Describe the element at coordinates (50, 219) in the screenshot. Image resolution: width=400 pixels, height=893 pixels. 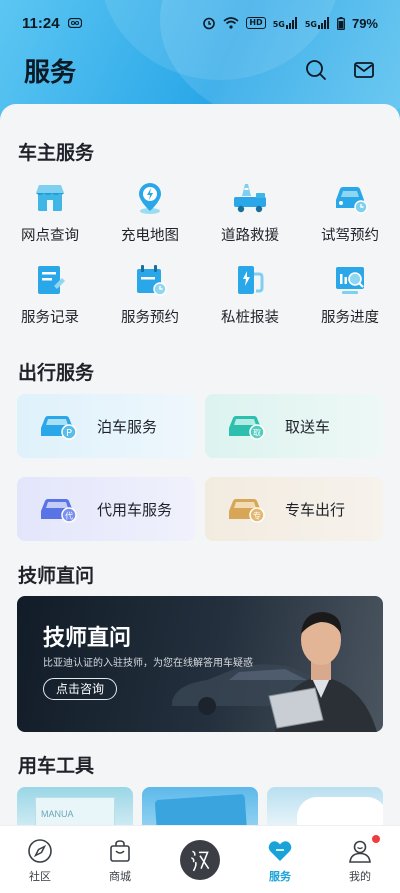
I see `grid-item-store-lookup: 网点查询` at that location.